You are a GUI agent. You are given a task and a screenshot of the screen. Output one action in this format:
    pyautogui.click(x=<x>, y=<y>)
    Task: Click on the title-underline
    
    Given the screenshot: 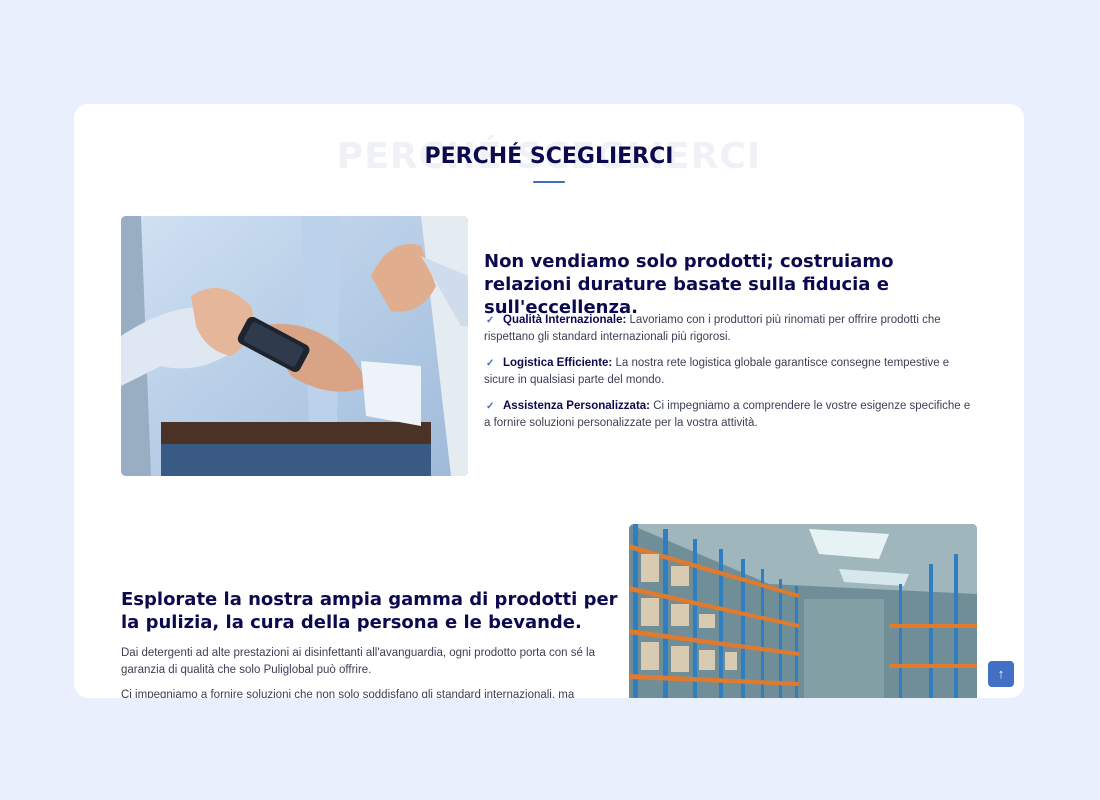 What is the action you would take?
    pyautogui.click(x=549, y=182)
    